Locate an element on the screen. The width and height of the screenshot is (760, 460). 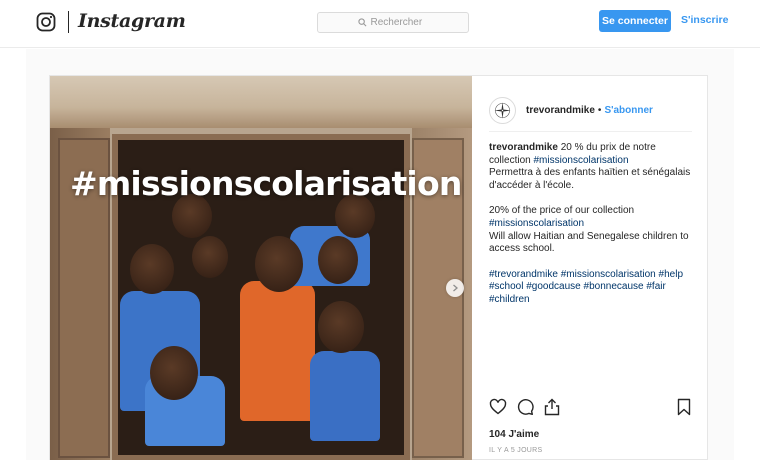
search-icon is located at coordinates (361, 22).